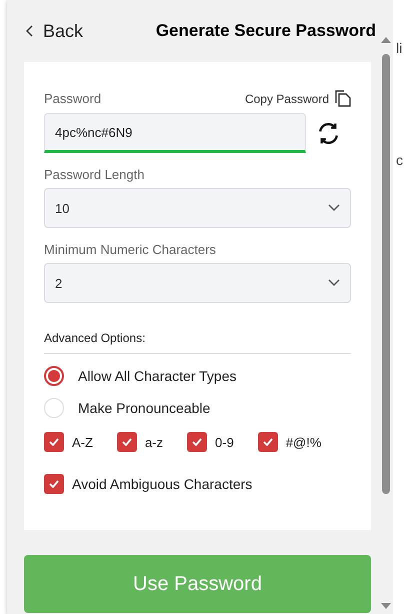 The image size is (404, 614). What do you see at coordinates (197, 342) in the screenshot?
I see `section-heading: Advanced Options:` at bounding box center [197, 342].